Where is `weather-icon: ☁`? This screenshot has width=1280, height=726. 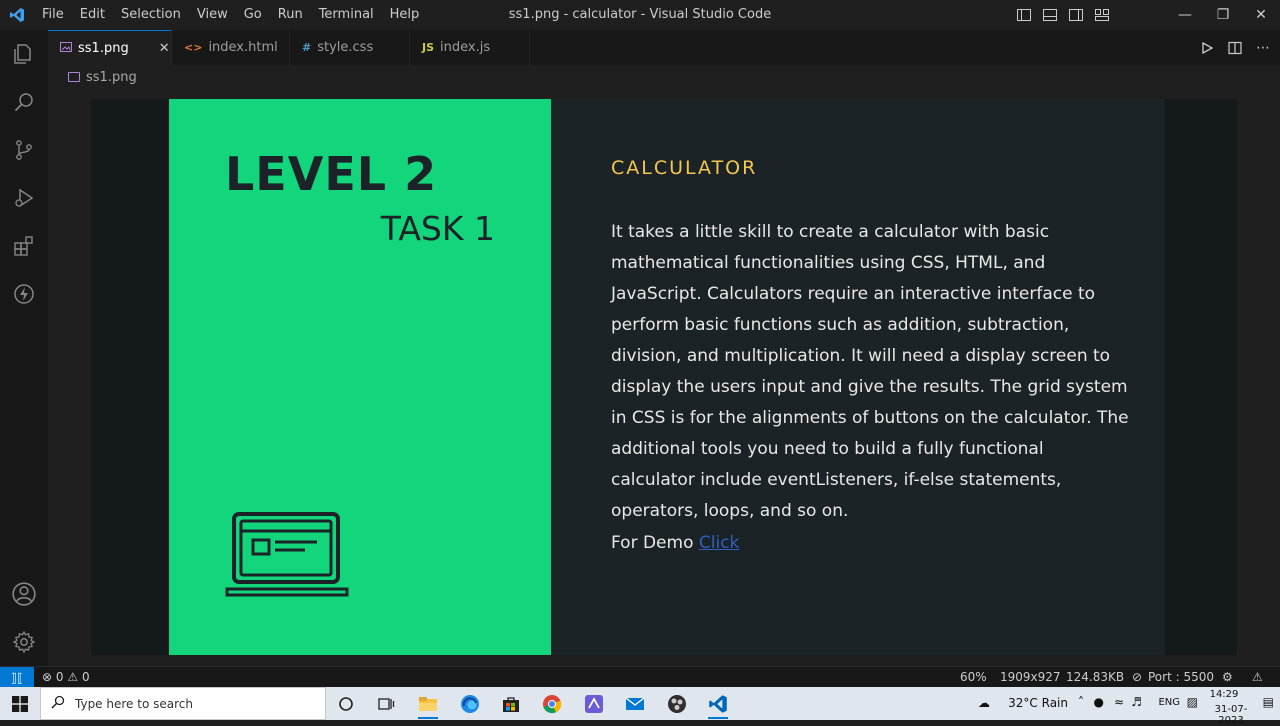 weather-icon: ☁ is located at coordinates (984, 703).